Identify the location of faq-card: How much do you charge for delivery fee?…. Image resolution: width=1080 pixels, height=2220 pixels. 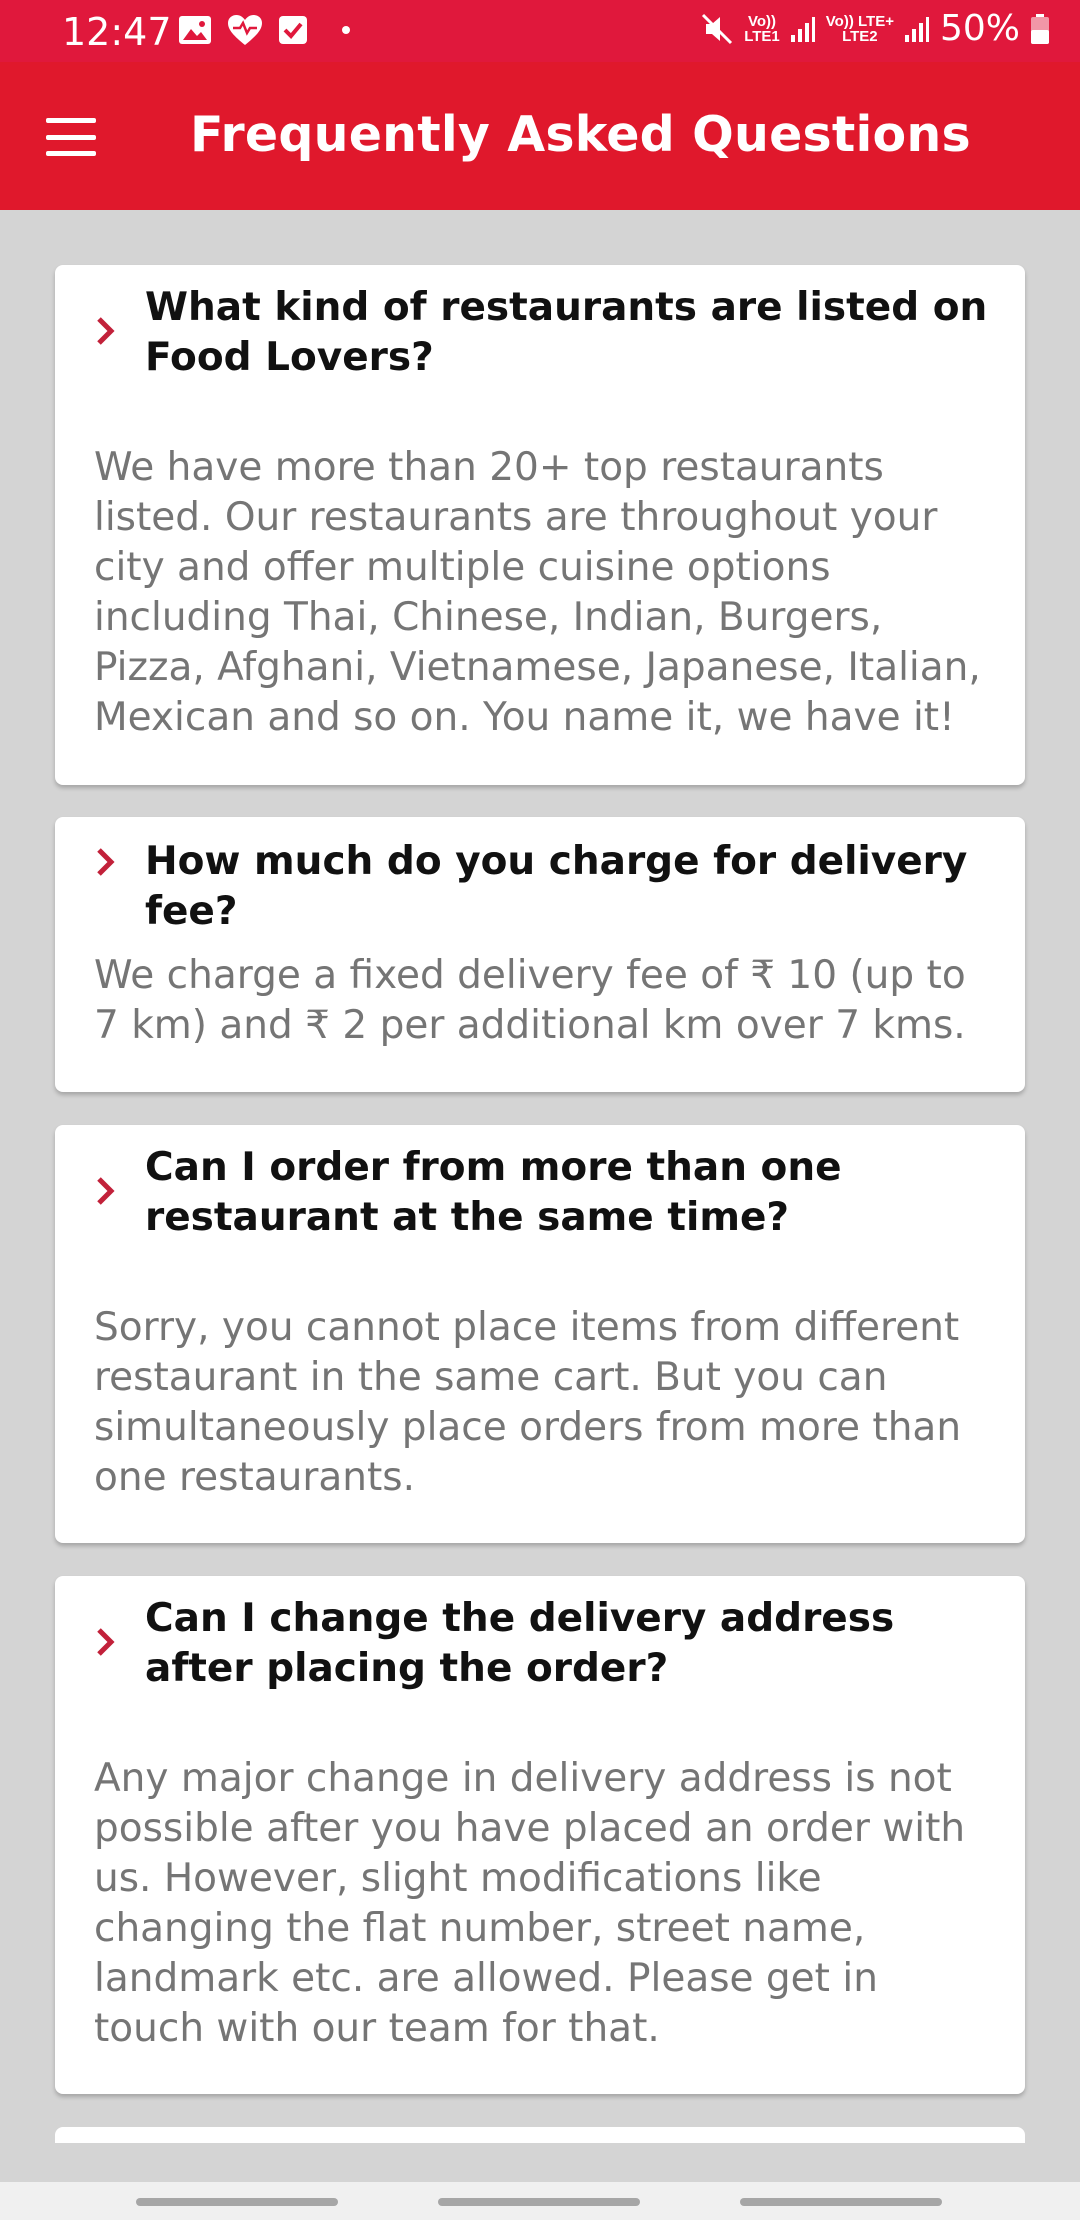
(540, 954).